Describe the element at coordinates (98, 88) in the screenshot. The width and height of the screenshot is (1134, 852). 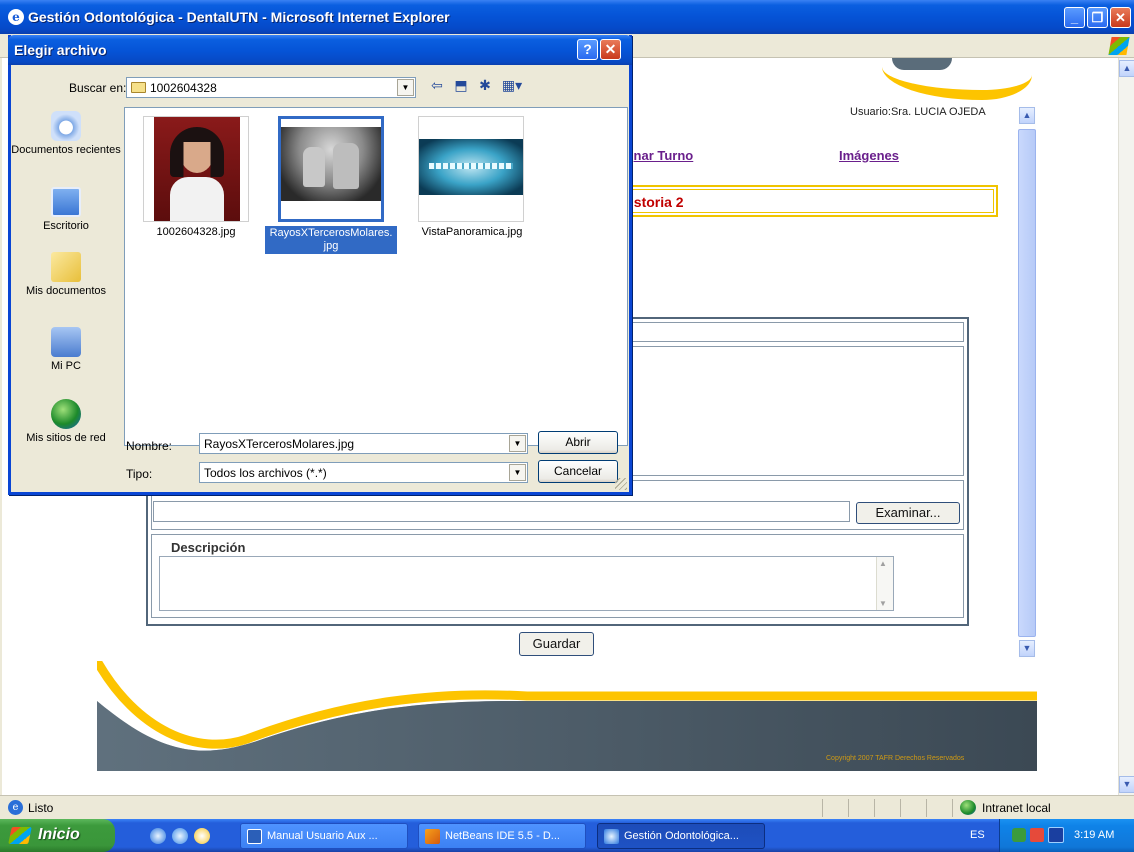
I see `look-in-label: Buscar en:` at that location.